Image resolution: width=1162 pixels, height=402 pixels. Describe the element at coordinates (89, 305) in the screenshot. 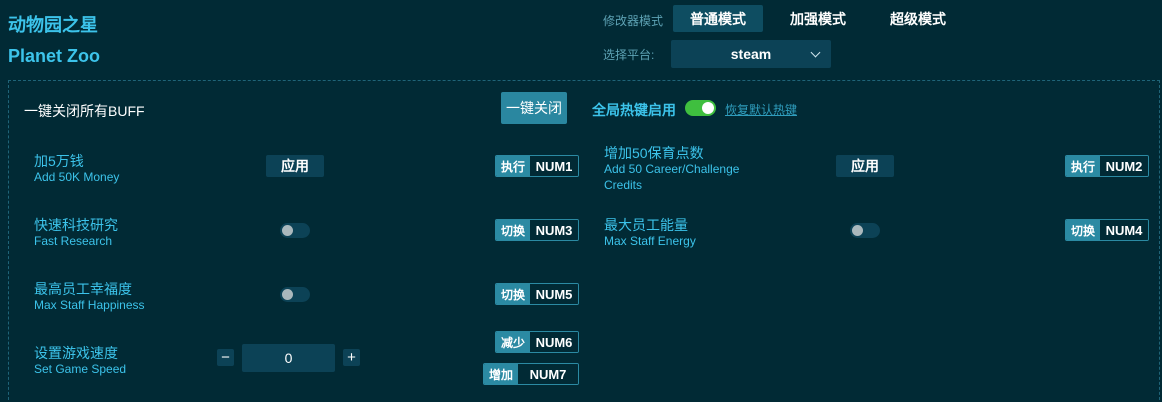

I see `option-max-happiness-en: Max Staff Happiness` at that location.